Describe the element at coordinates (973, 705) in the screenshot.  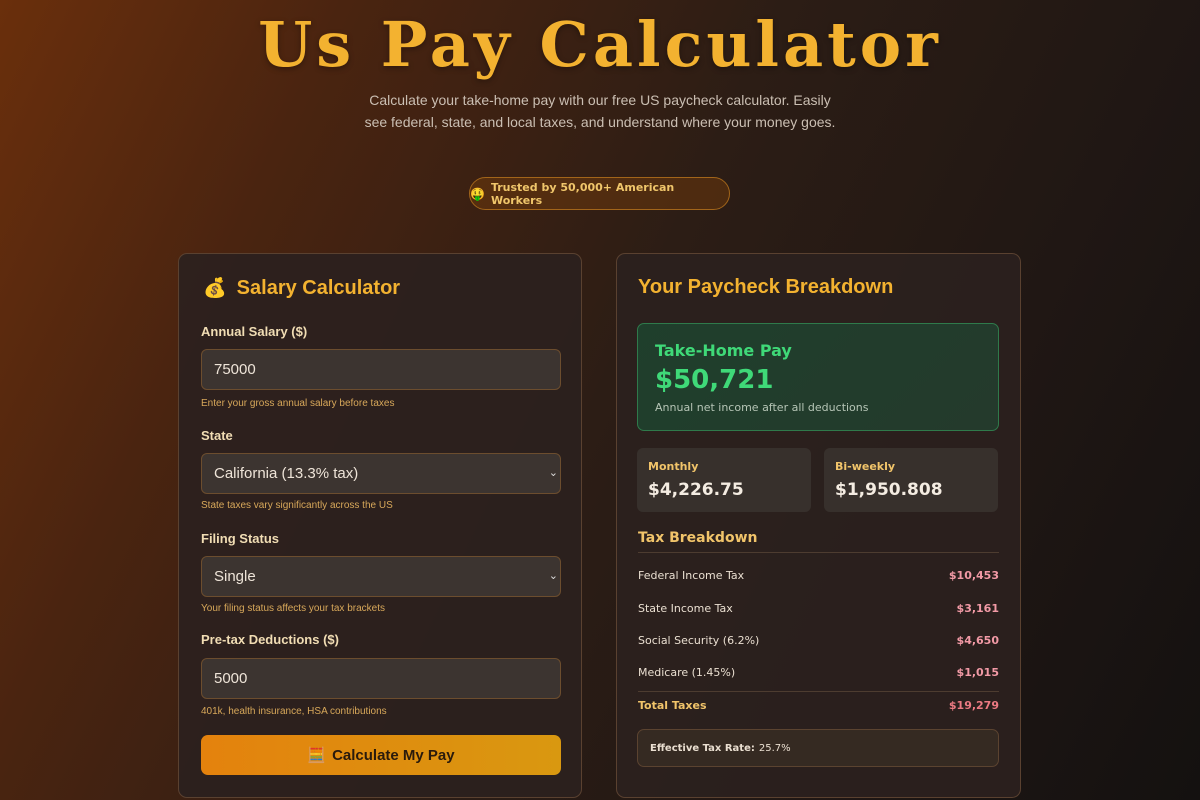
I see `total-taxes-amount: $19,279` at that location.